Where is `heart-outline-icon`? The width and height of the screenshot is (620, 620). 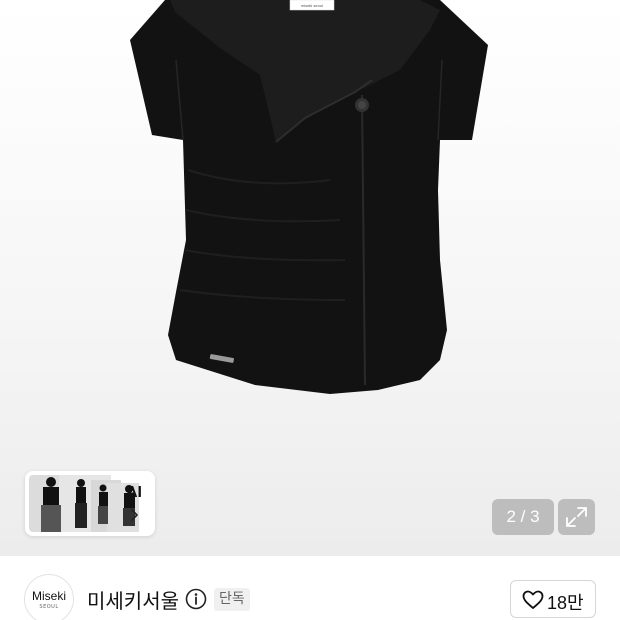
heart-outline-icon is located at coordinates (533, 599).